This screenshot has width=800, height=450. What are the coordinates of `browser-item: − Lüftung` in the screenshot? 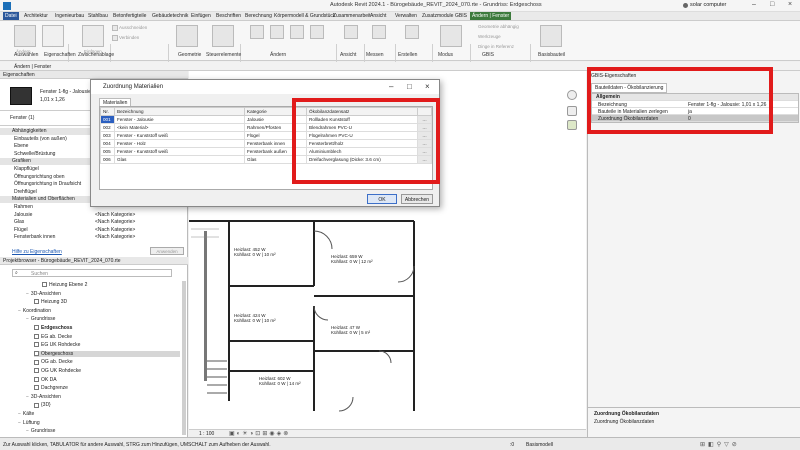 It's located at (29, 423).